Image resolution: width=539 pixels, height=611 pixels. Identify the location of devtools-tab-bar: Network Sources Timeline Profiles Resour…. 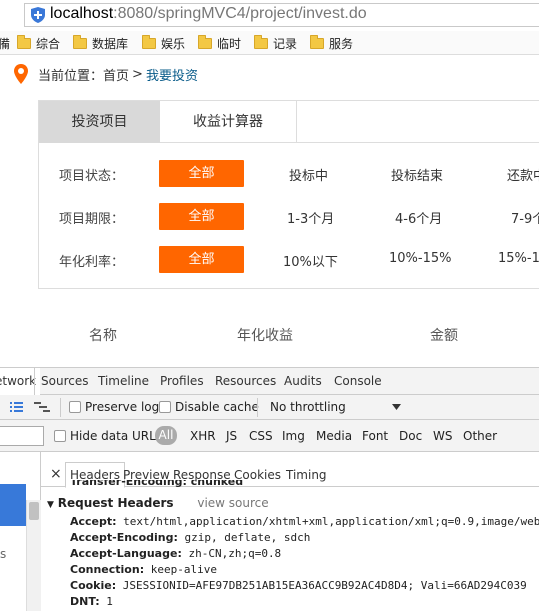
(269, 381).